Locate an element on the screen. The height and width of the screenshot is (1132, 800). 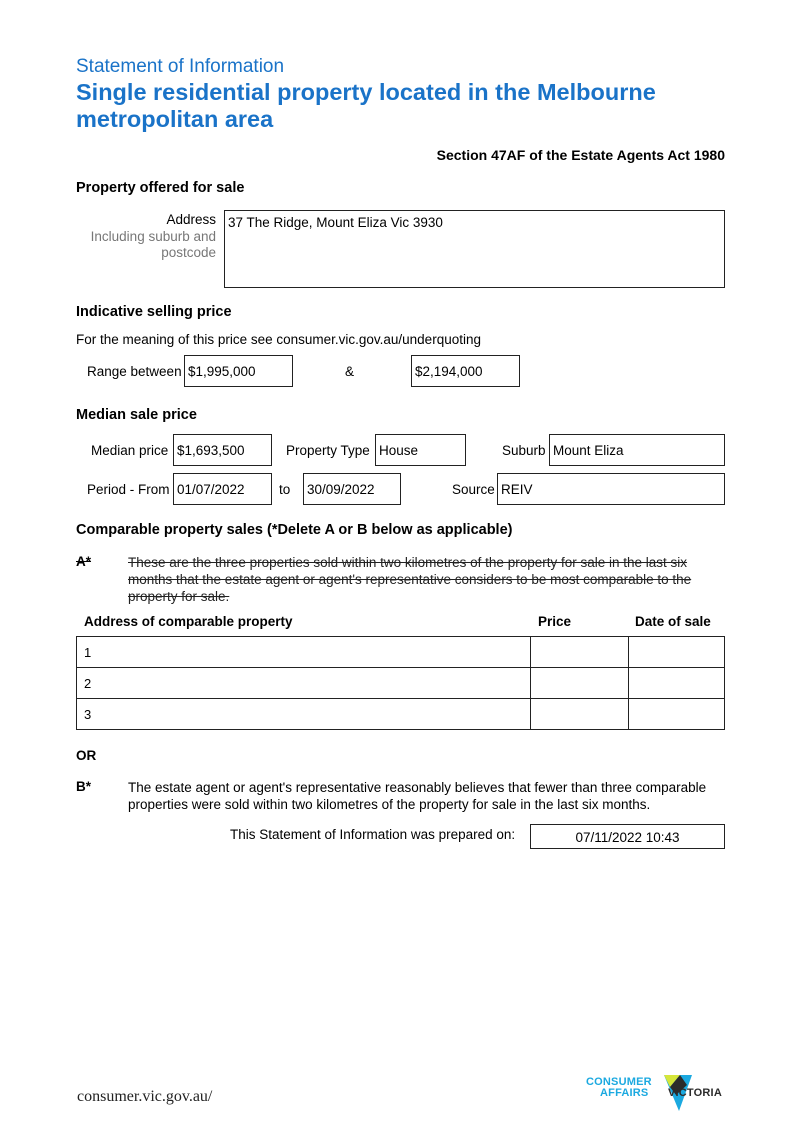
footer-url: consumer.vic.gov.au/ is located at coordinates (144, 1097).